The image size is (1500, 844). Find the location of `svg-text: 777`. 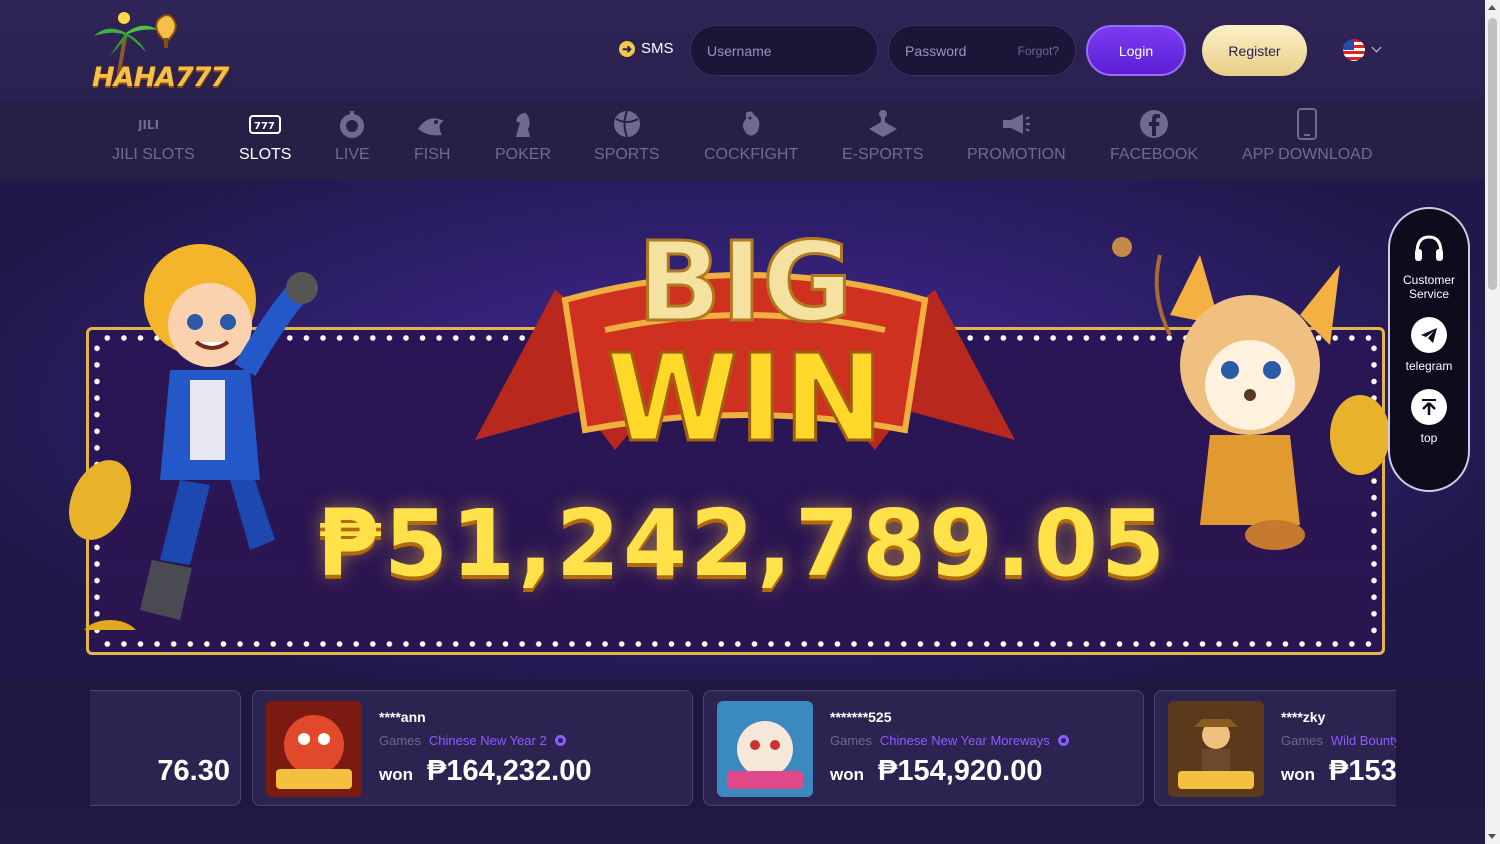

svg-text: 777 is located at coordinates (264, 126).